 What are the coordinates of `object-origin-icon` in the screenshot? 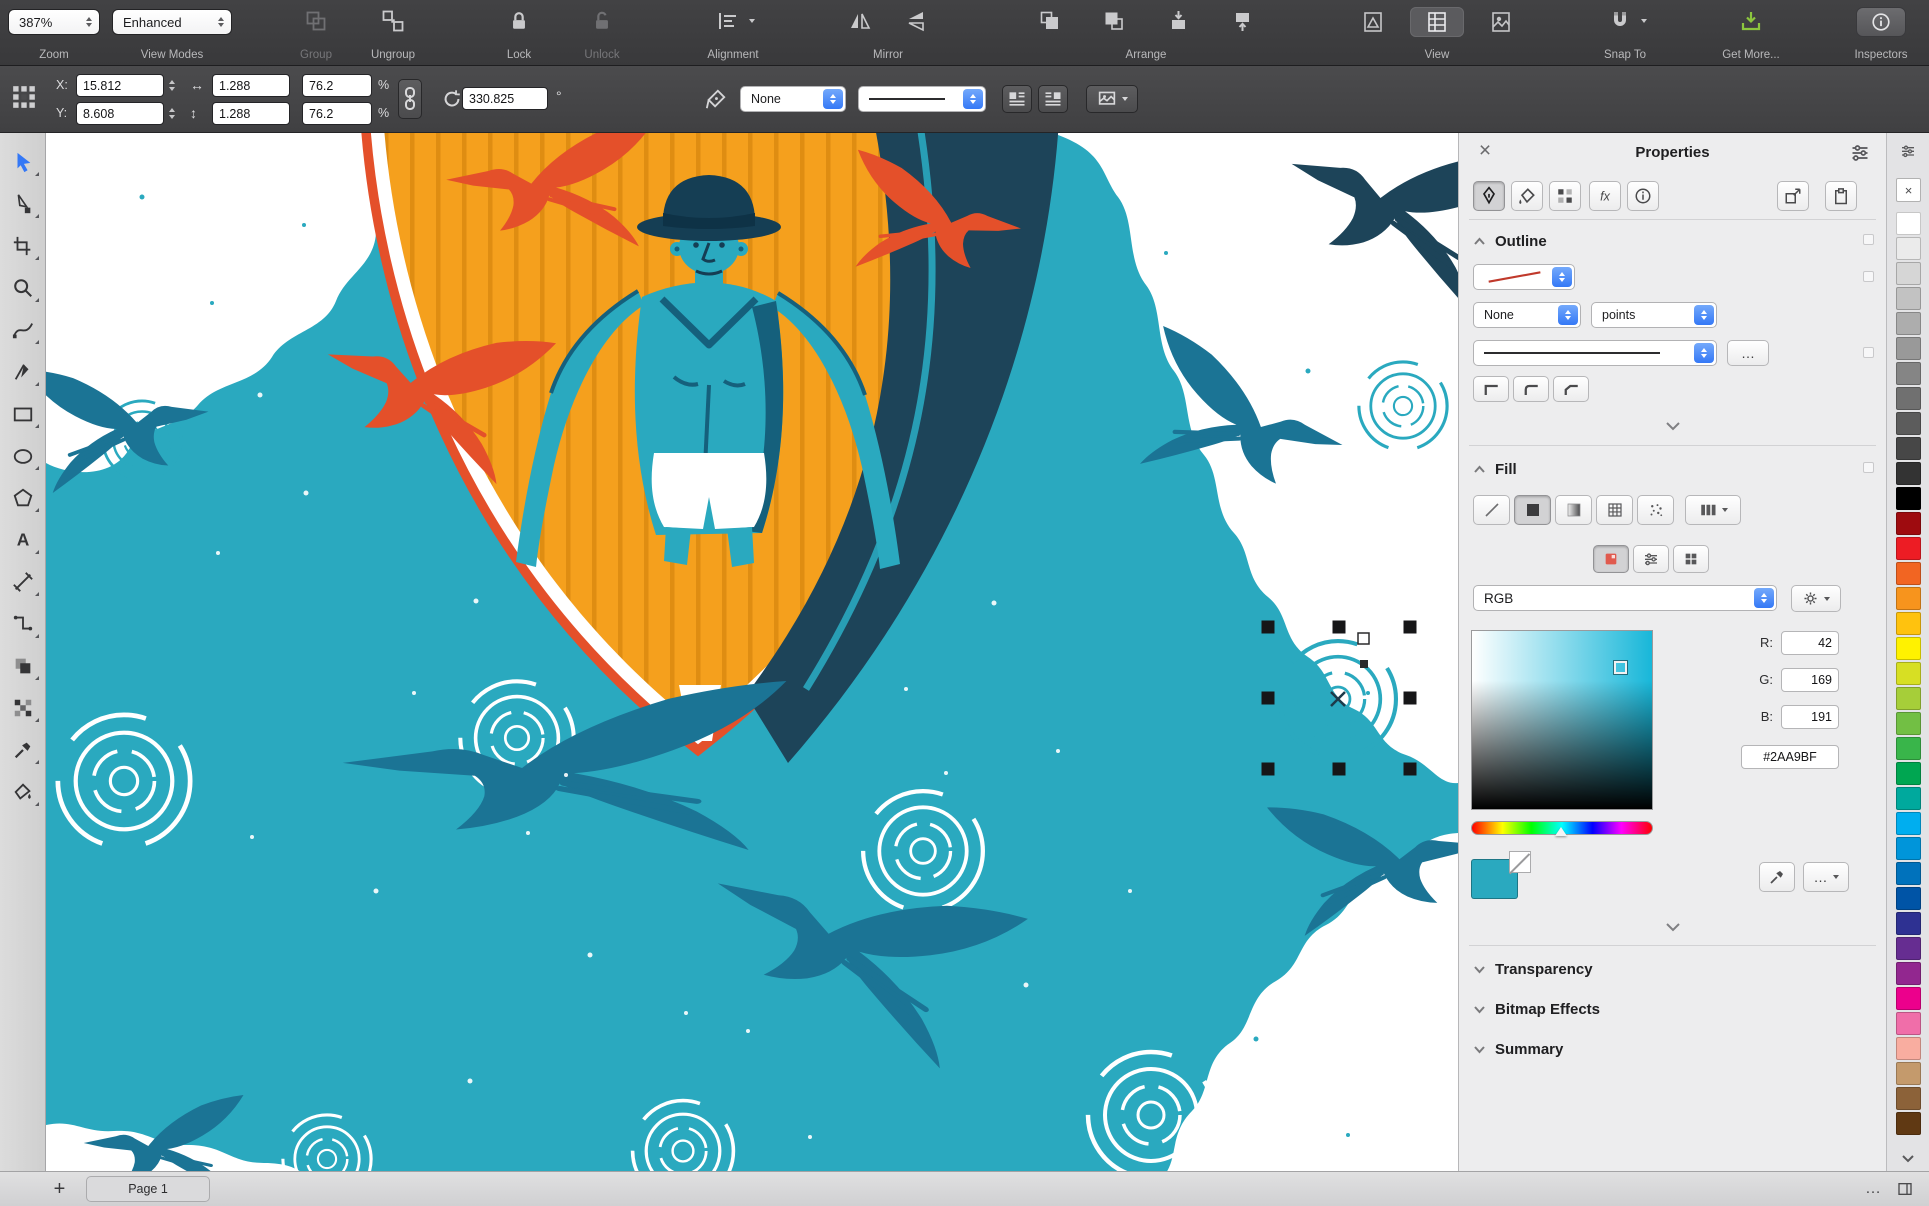 It's located at (24, 97).